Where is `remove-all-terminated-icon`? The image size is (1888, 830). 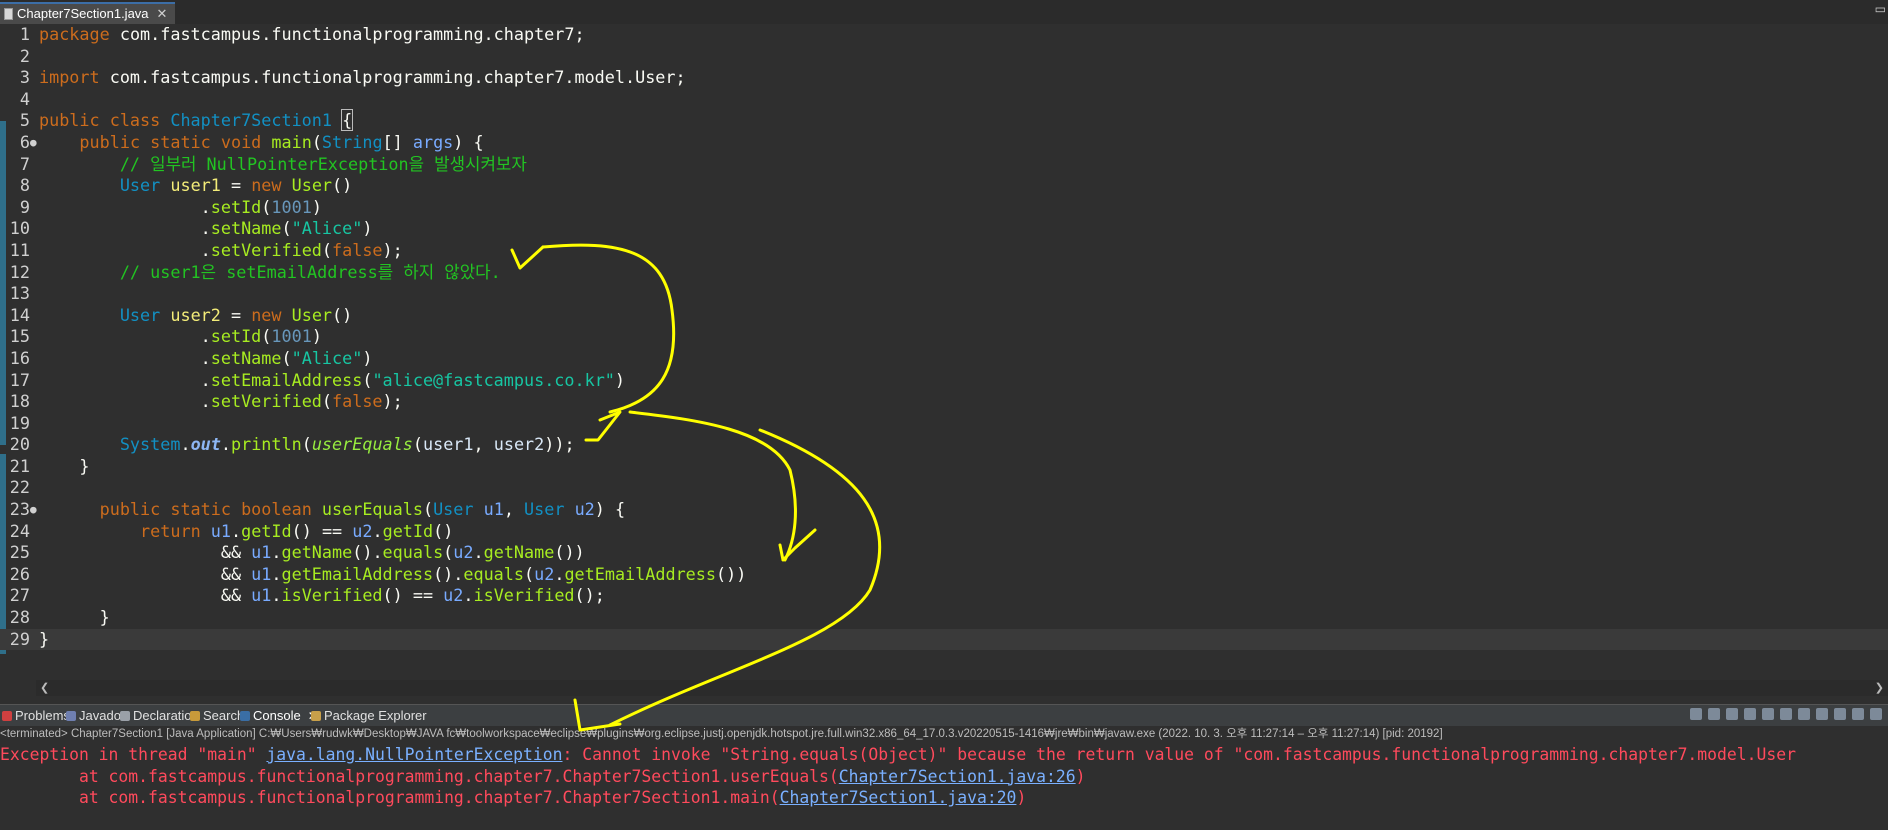
remove-all-terminated-icon is located at coordinates (1732, 714).